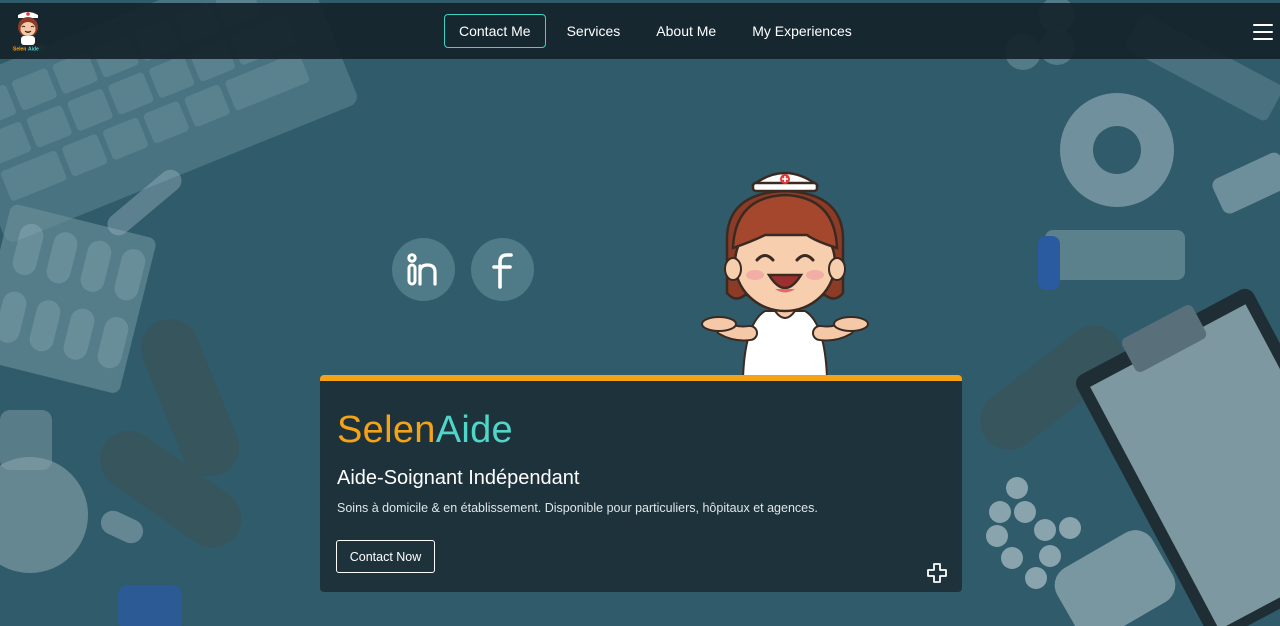  I want to click on nav-services: Services, so click(594, 31).